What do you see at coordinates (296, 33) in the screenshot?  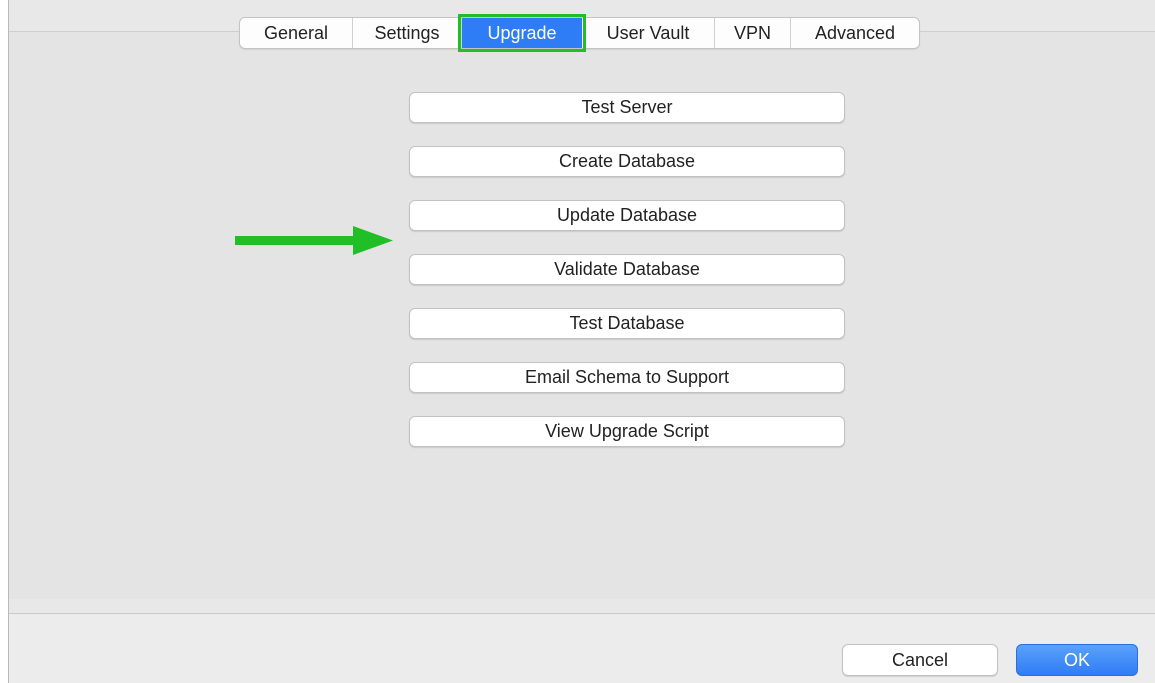 I see `tab-general: General` at bounding box center [296, 33].